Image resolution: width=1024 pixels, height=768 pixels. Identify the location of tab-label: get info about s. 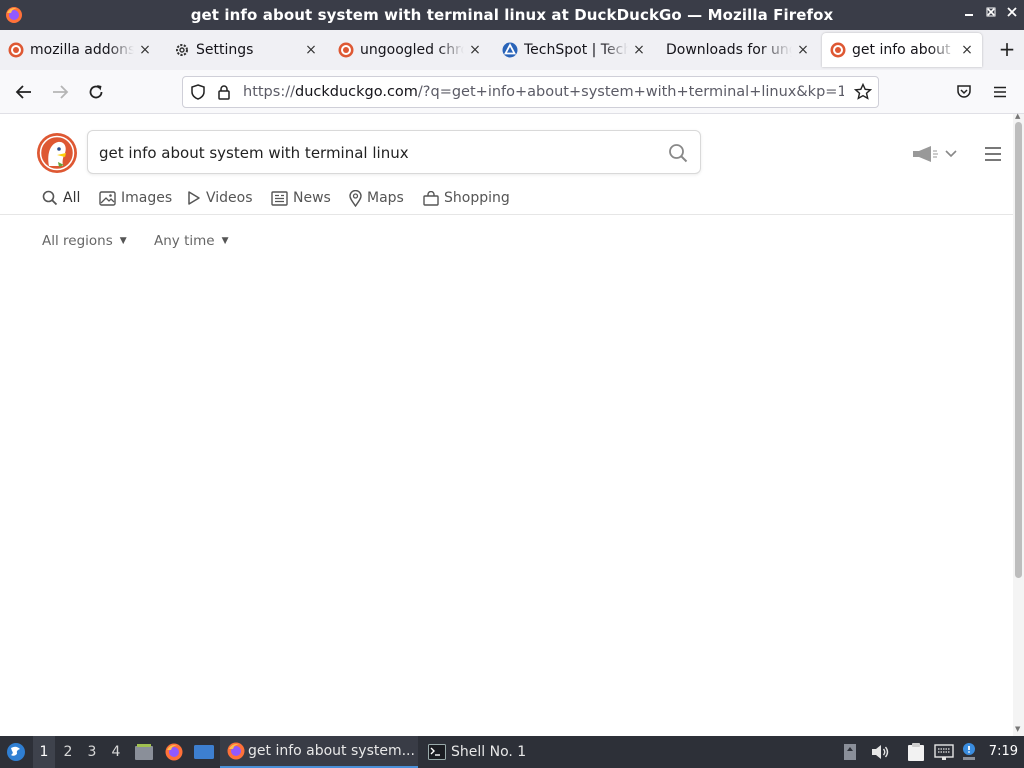
(904, 50).